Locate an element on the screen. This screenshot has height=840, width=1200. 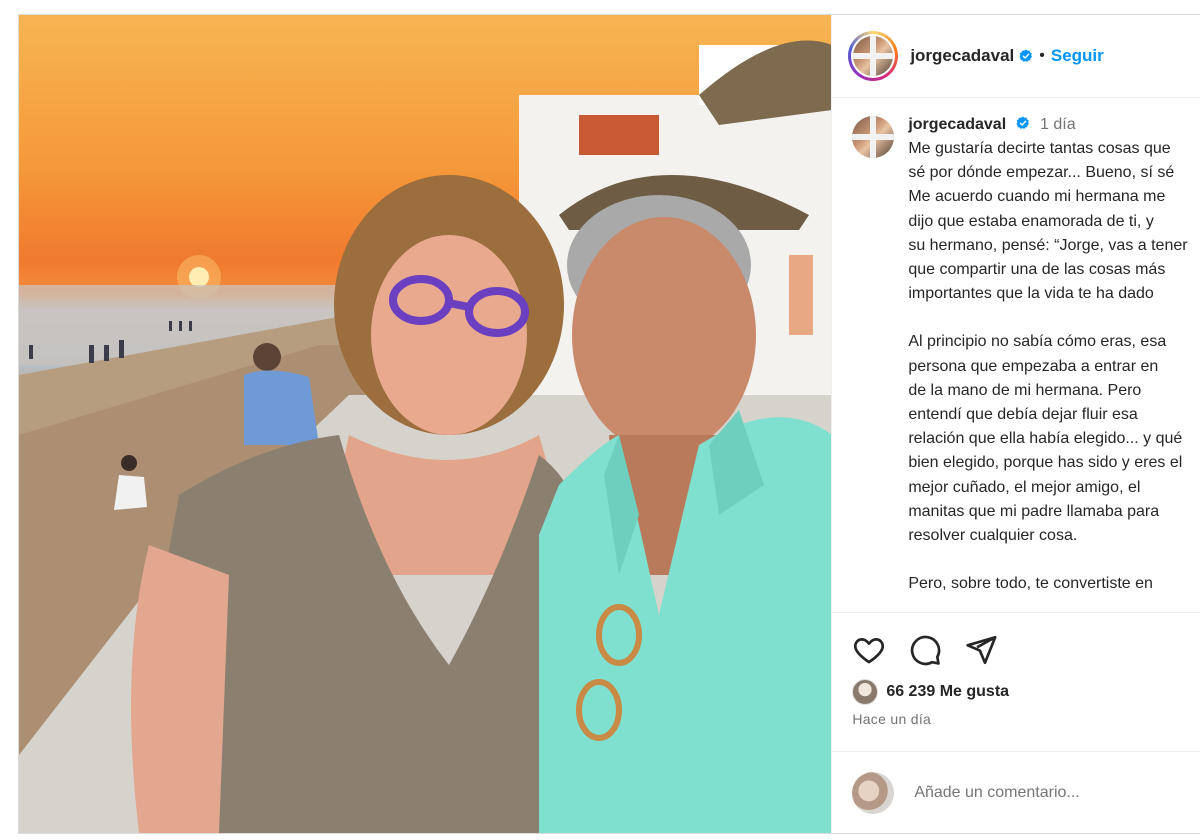
comment-bubble-icon is located at coordinates (925, 650).